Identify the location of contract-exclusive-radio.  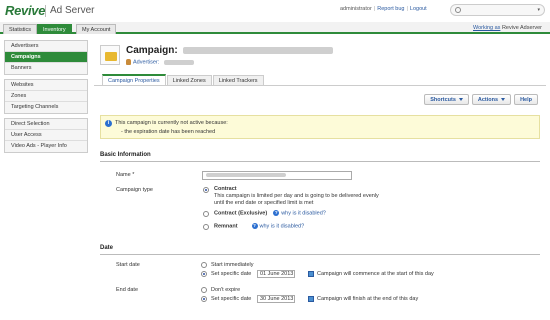
(206, 214).